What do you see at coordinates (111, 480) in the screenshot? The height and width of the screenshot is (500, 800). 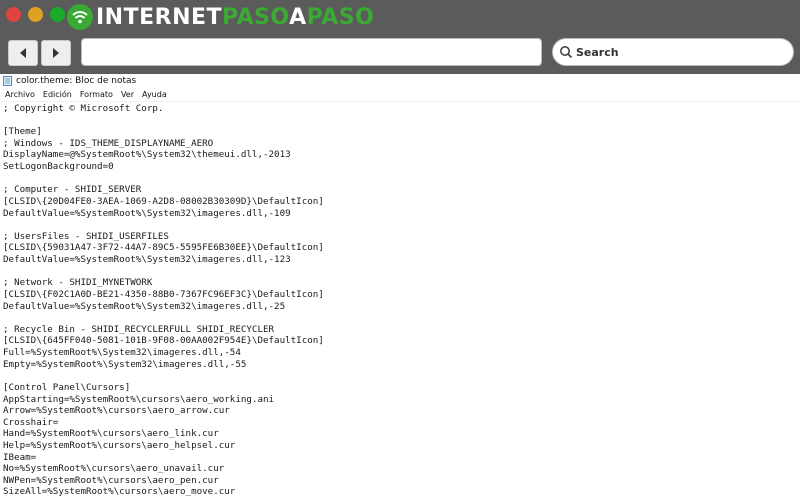 I see `text-line: NWPen=%SystemRoot%\cursors\aero_pen.cur` at bounding box center [111, 480].